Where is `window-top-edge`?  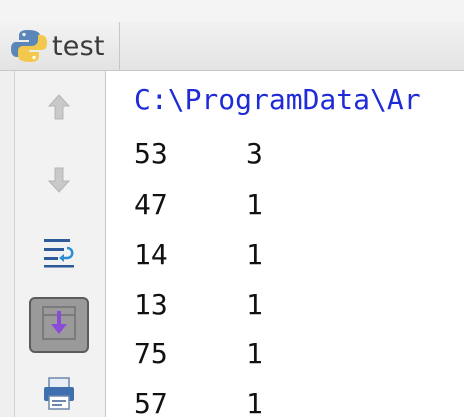 window-top-edge is located at coordinates (232, 11).